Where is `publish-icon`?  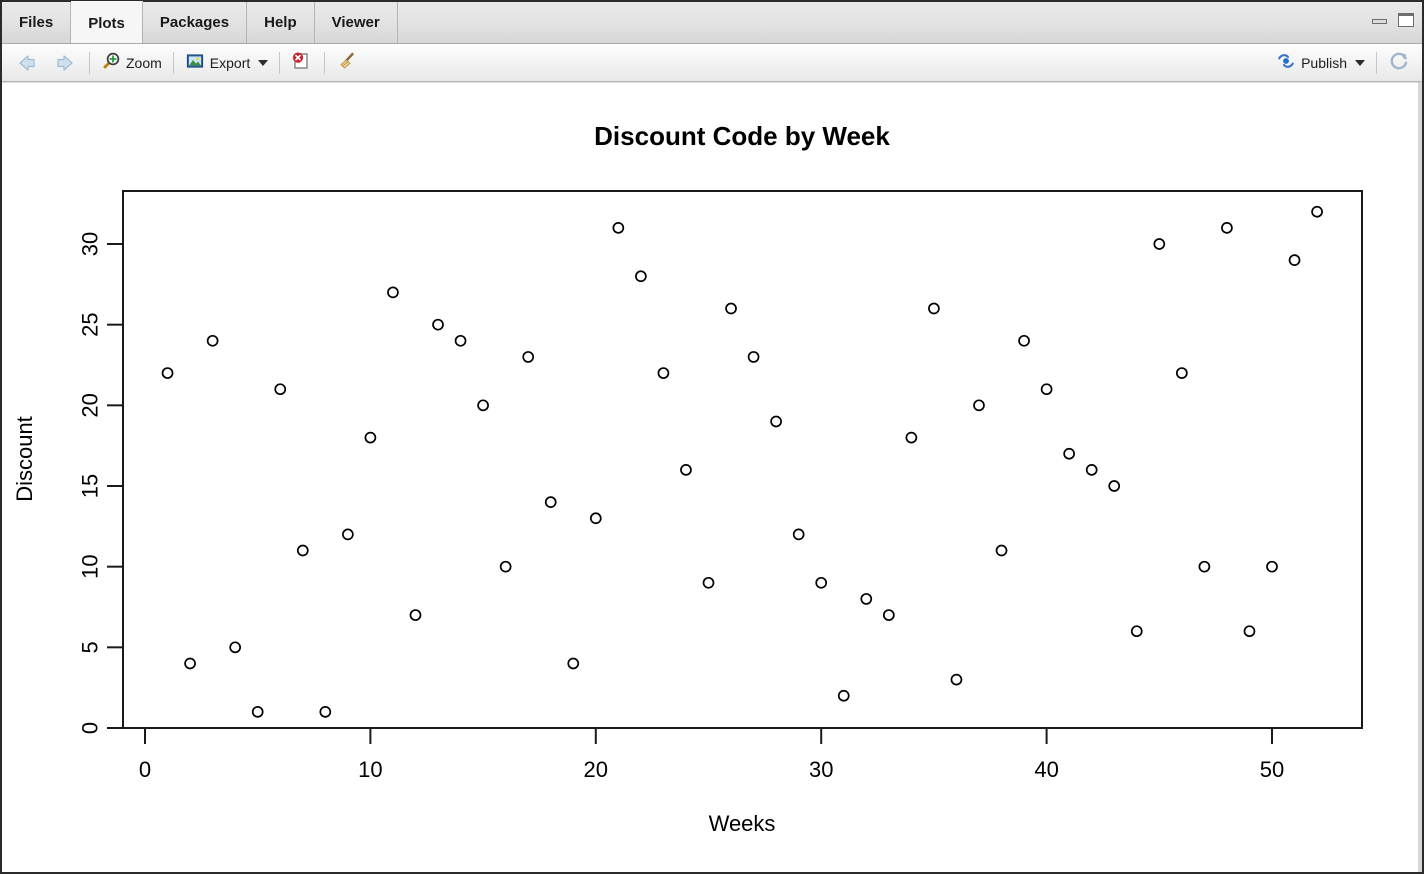 publish-icon is located at coordinates (1286, 62).